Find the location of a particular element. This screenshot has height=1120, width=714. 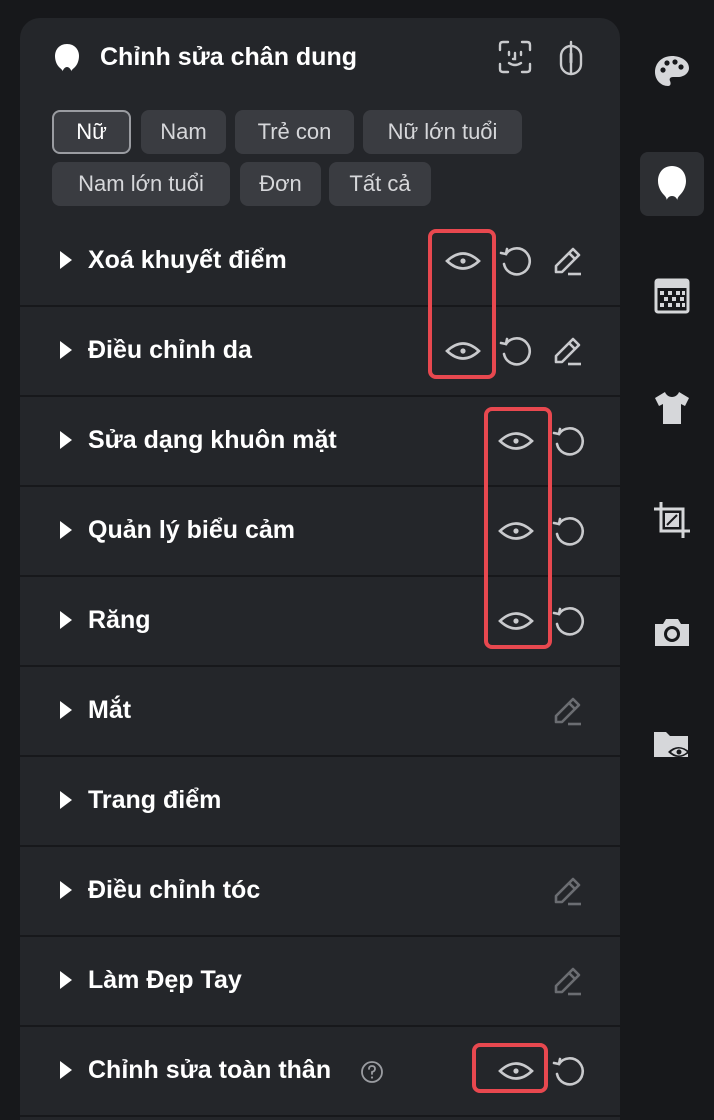

list-item-label: Mắt is located at coordinates (110, 710).